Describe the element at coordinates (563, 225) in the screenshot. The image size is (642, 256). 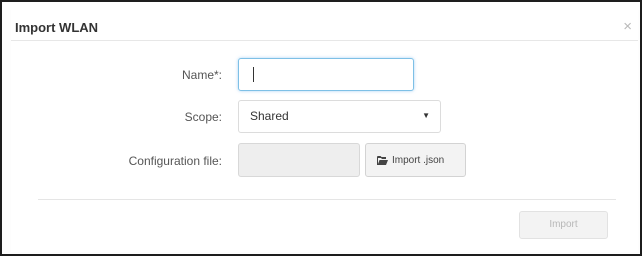
I see `import-button: Import` at that location.